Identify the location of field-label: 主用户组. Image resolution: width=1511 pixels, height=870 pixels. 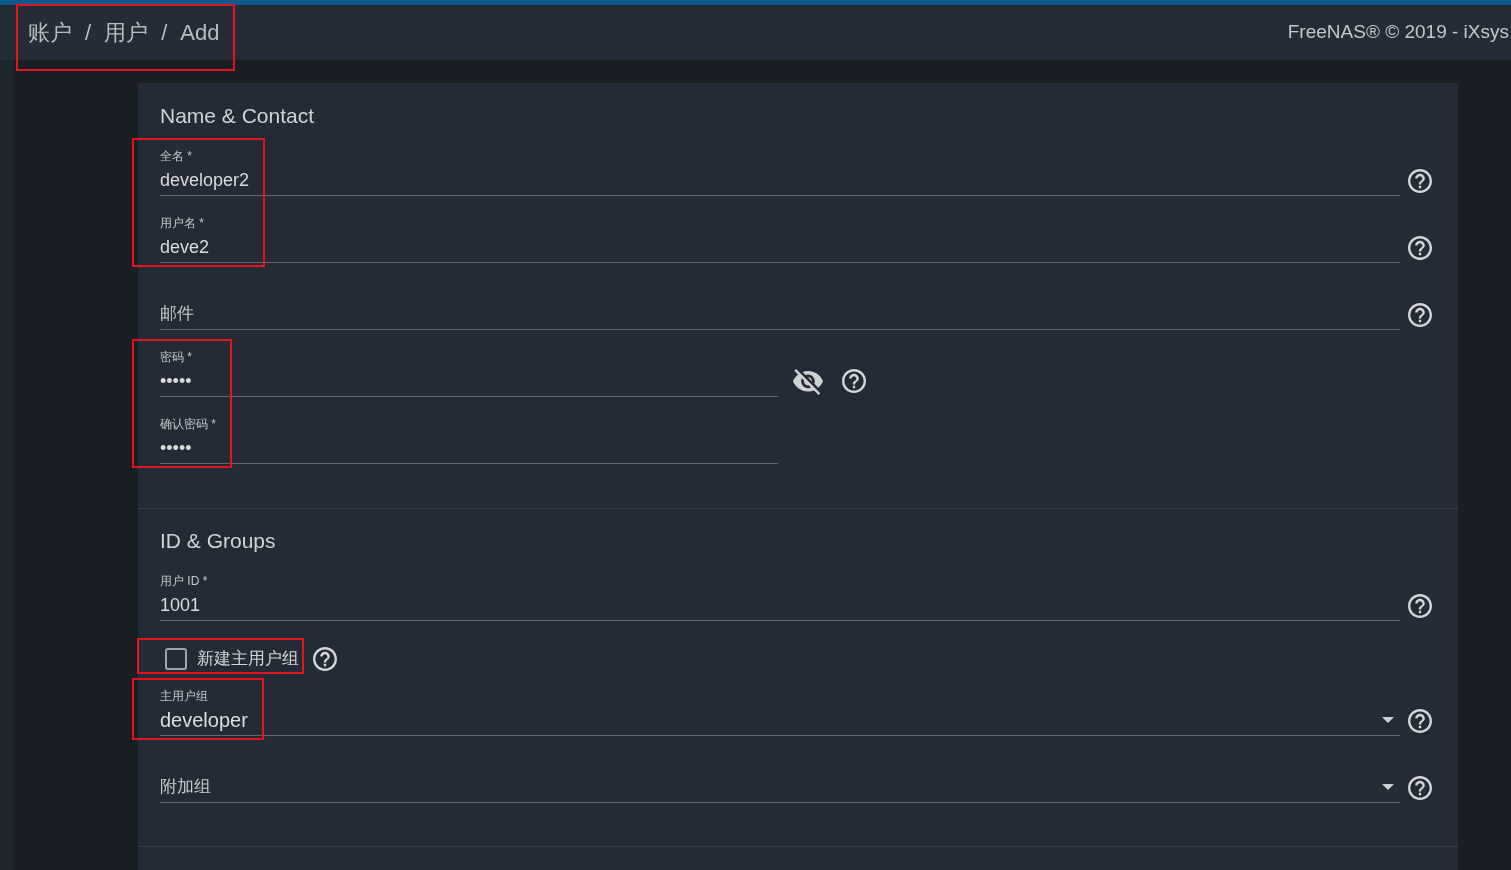
(184, 696).